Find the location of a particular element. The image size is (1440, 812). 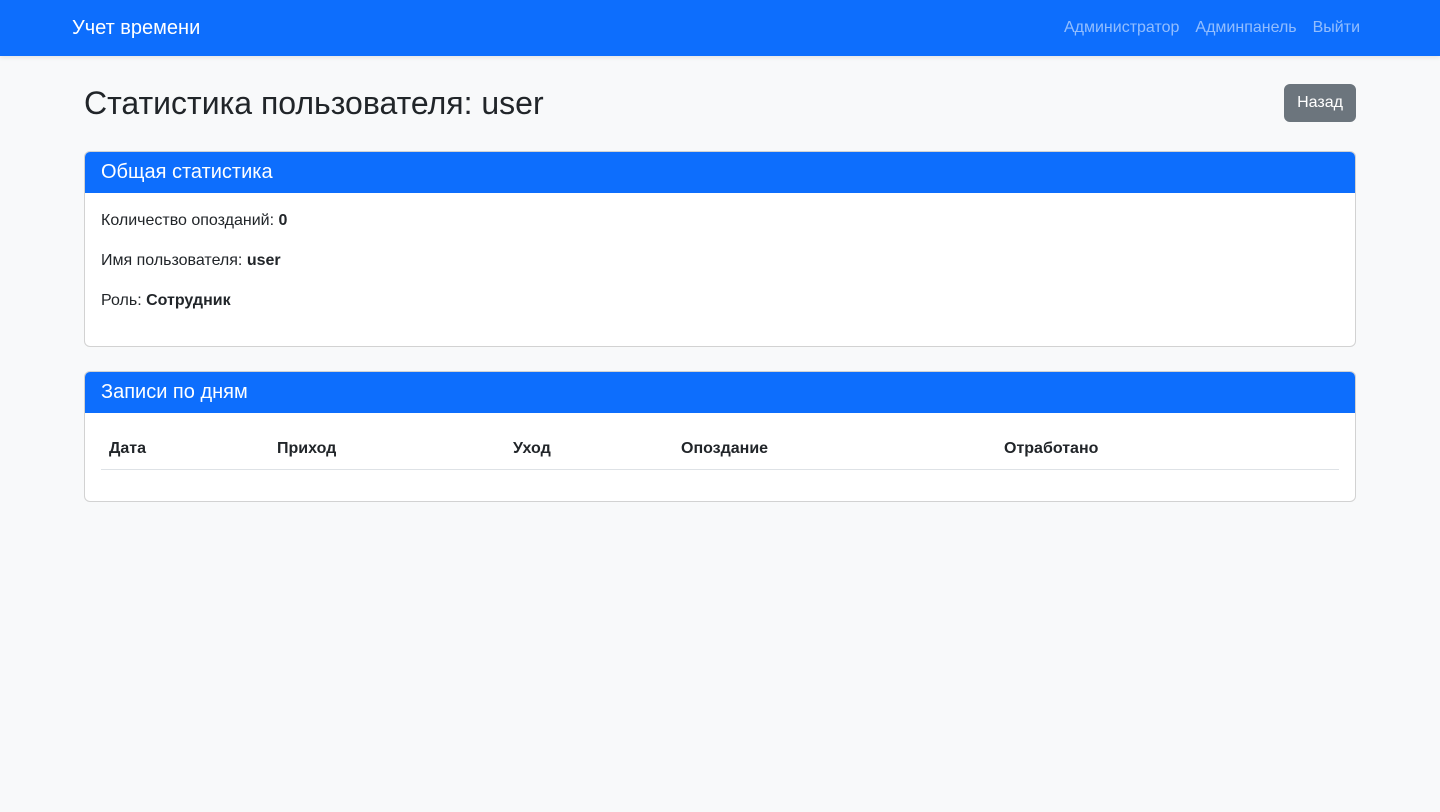

navbar-brand: Учет времени is located at coordinates (136, 28).